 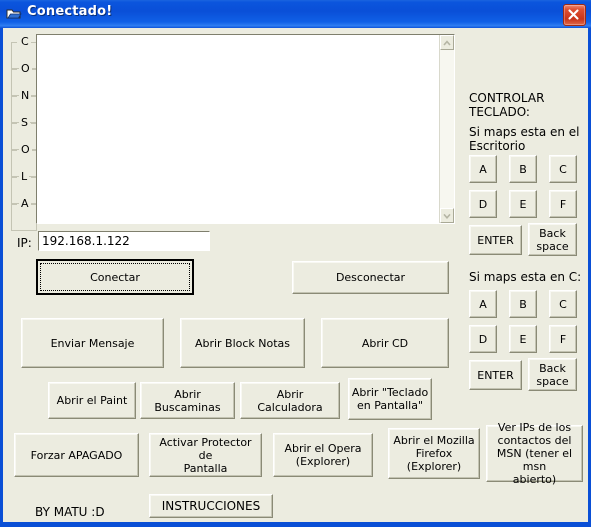 I want to click on open-notepad-button: Abrir Block Notas, so click(x=242, y=343).